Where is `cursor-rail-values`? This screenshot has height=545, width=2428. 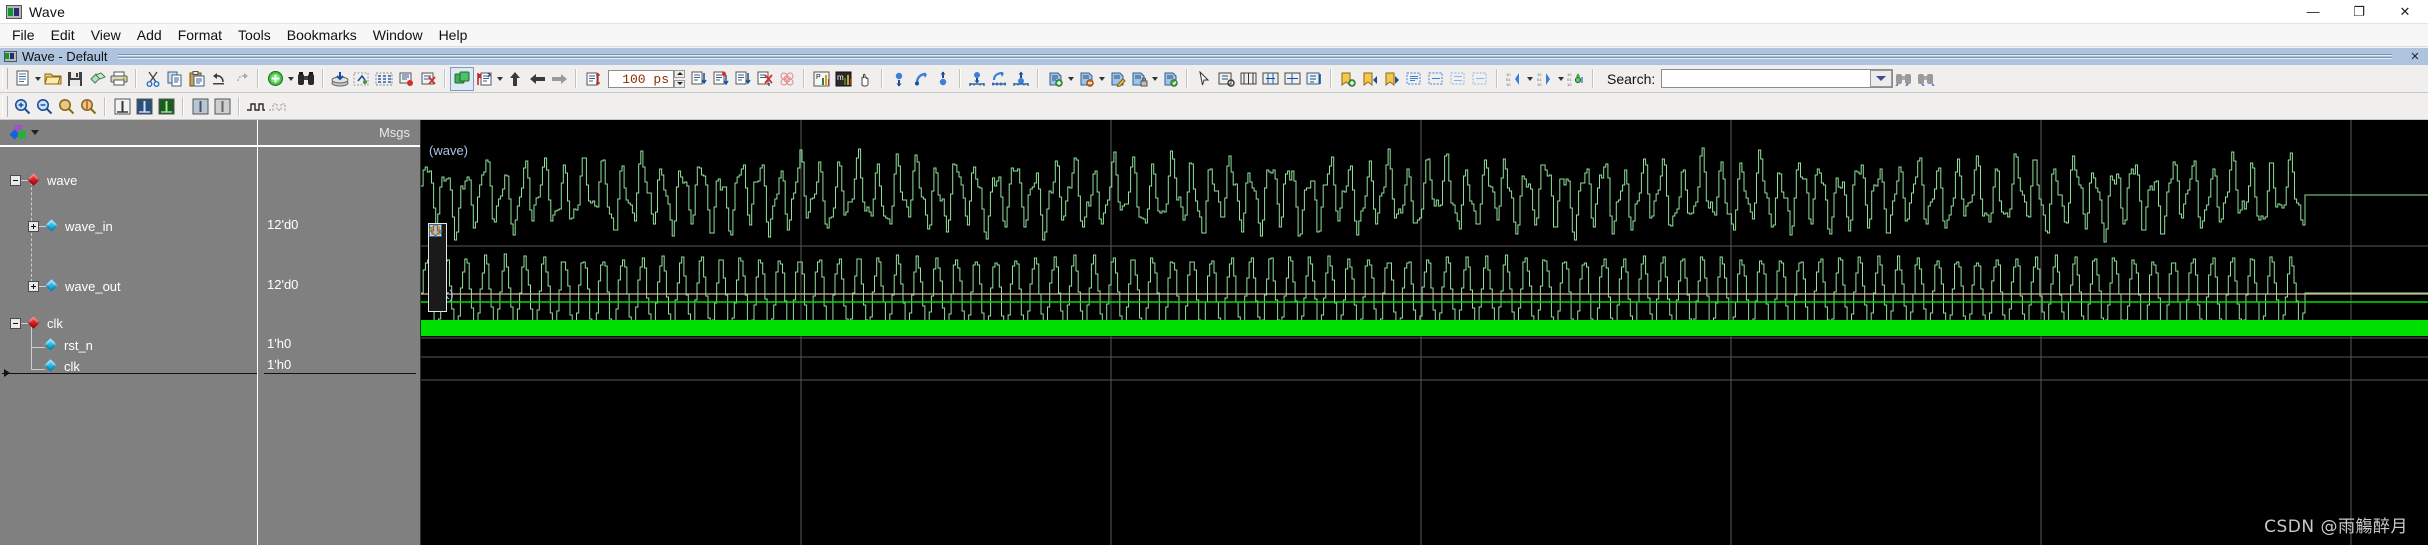
cursor-rail-values is located at coordinates (340, 373).